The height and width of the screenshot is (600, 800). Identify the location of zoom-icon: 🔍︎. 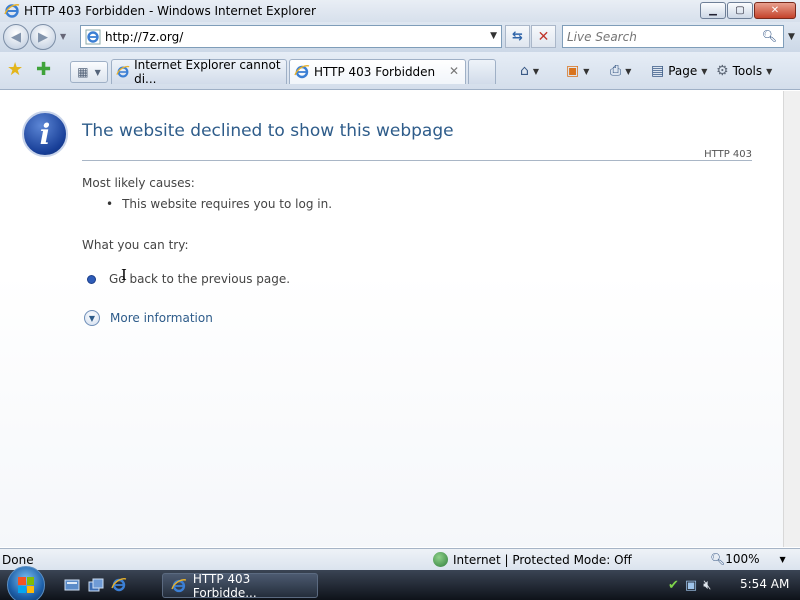
(718, 559).